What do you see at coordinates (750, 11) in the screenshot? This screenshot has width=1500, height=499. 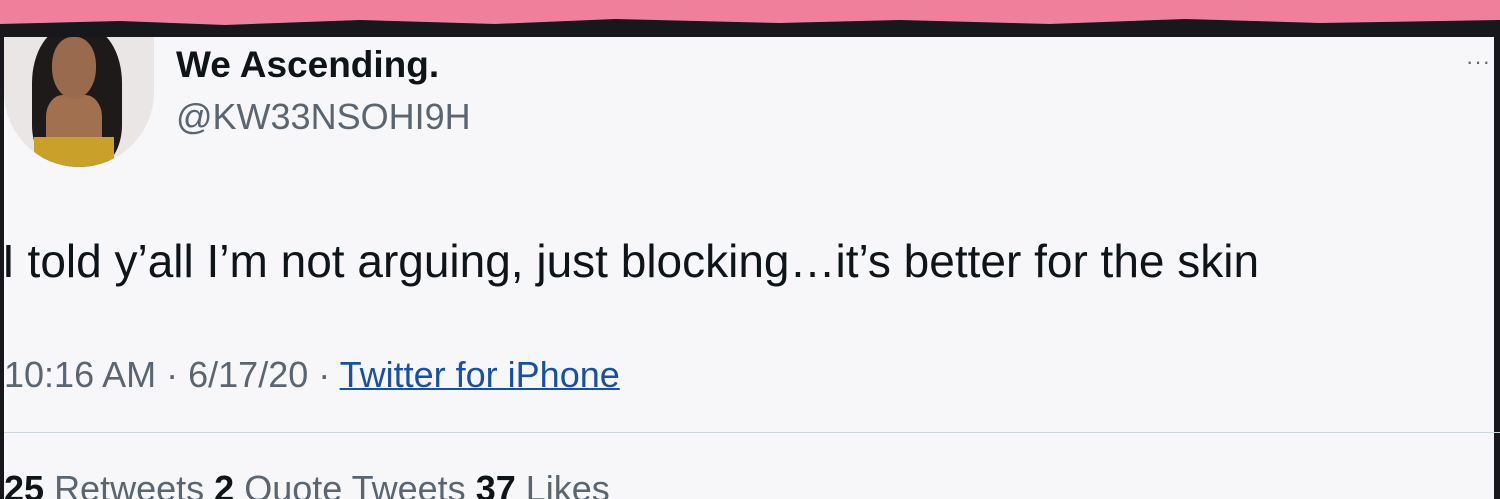 I see `pink-border` at bounding box center [750, 11].